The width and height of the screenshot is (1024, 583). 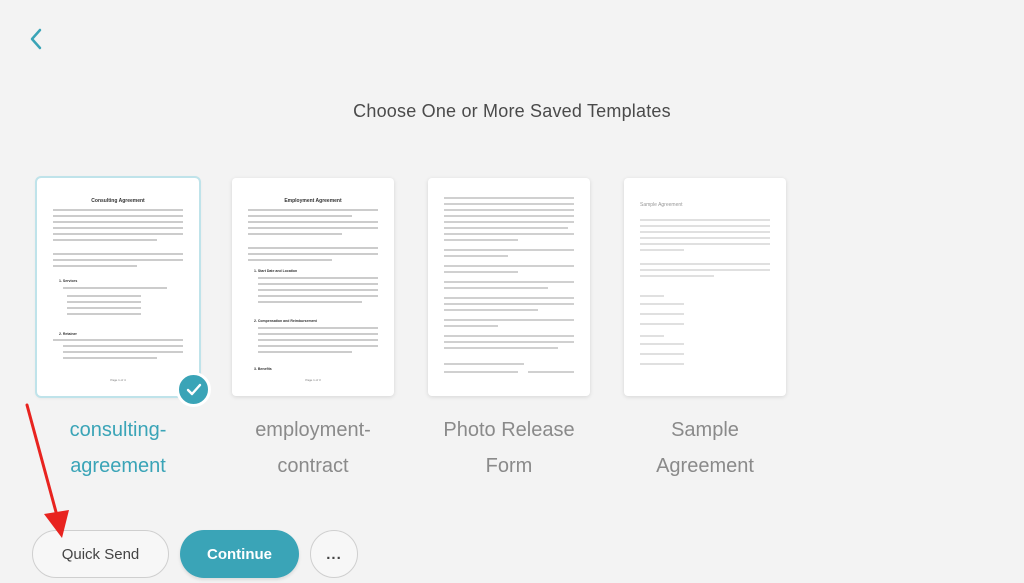 I want to click on label-line: Photo Release, so click(x=509, y=430).